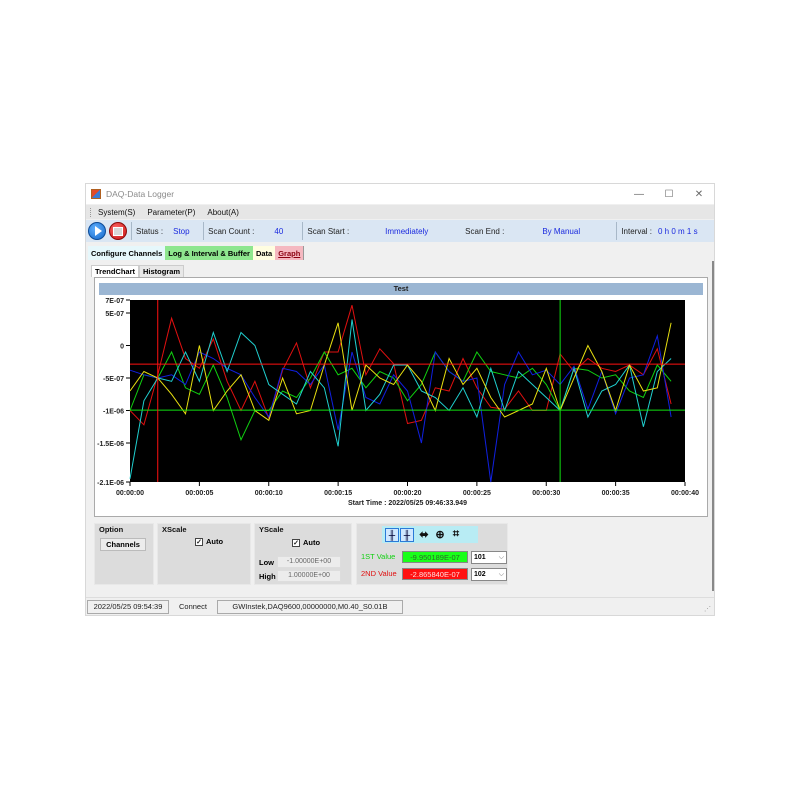 This screenshot has width=800, height=800. What do you see at coordinates (266, 562) in the screenshot?
I see `low-label: Low` at bounding box center [266, 562].